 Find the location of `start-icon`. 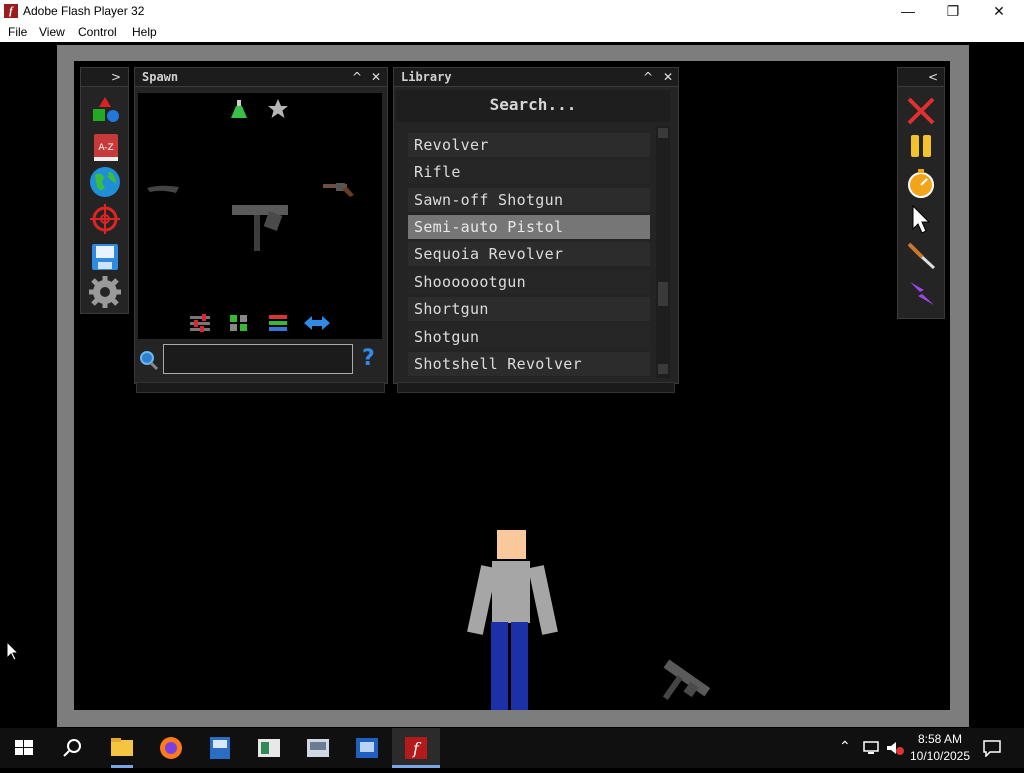

start-icon is located at coordinates (24, 748).